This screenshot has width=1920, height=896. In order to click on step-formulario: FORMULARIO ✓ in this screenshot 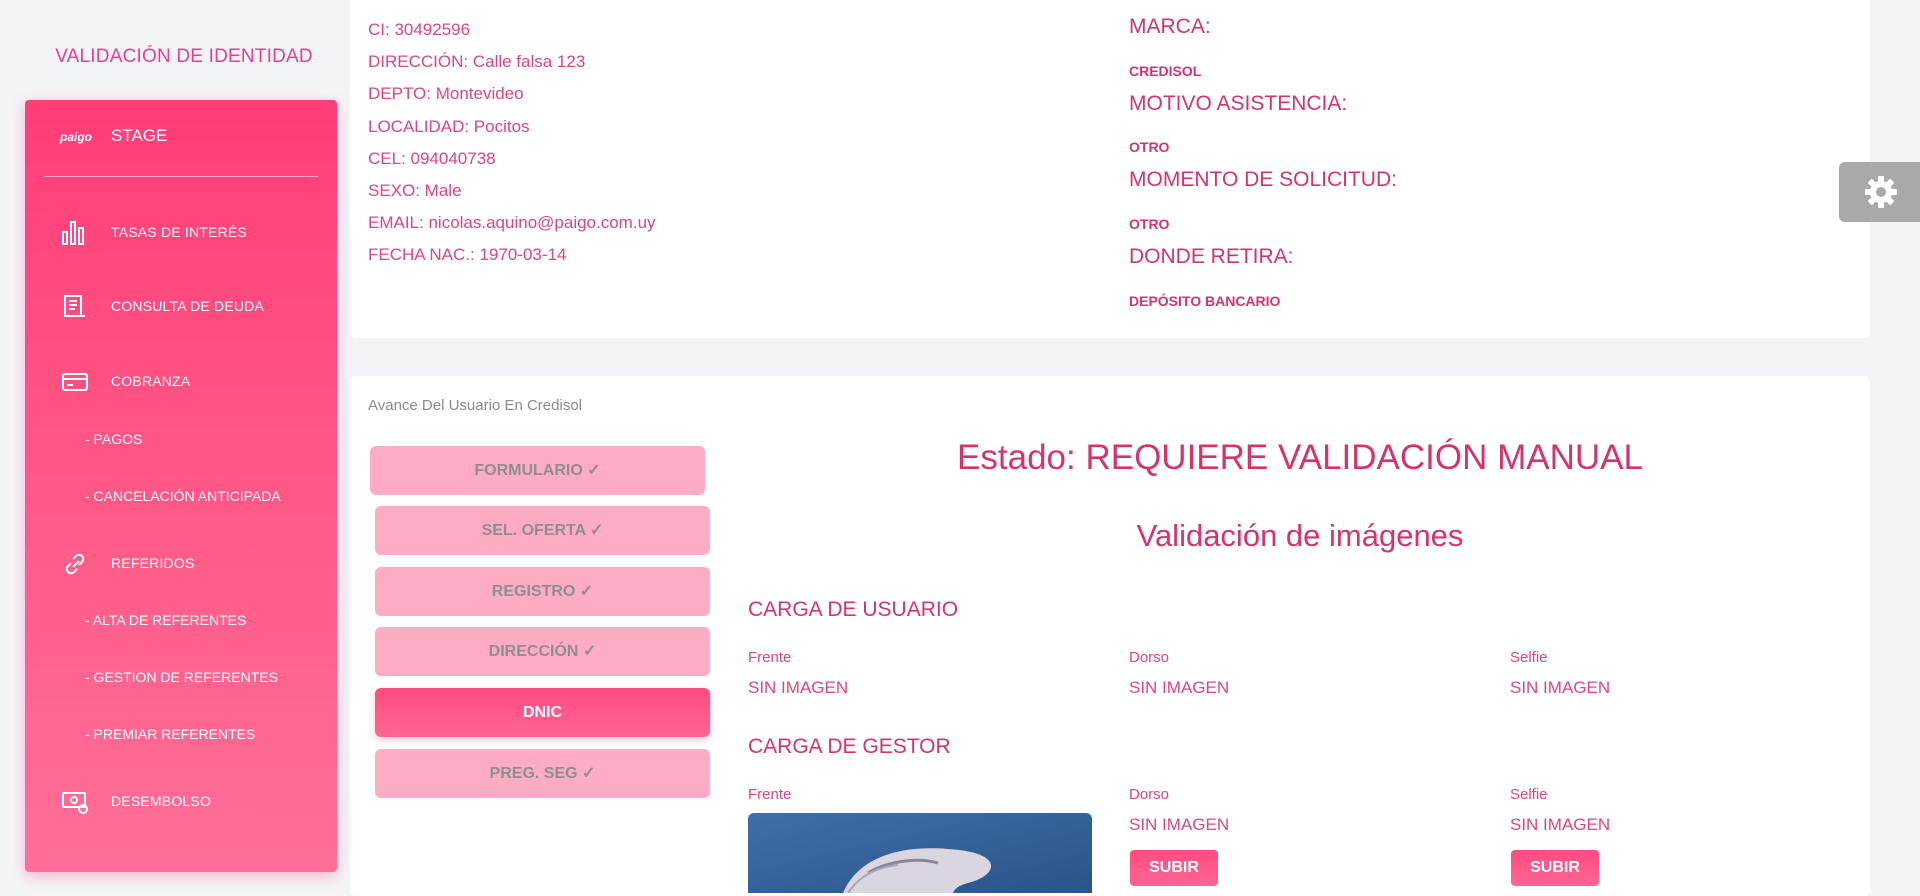, I will do `click(537, 470)`.